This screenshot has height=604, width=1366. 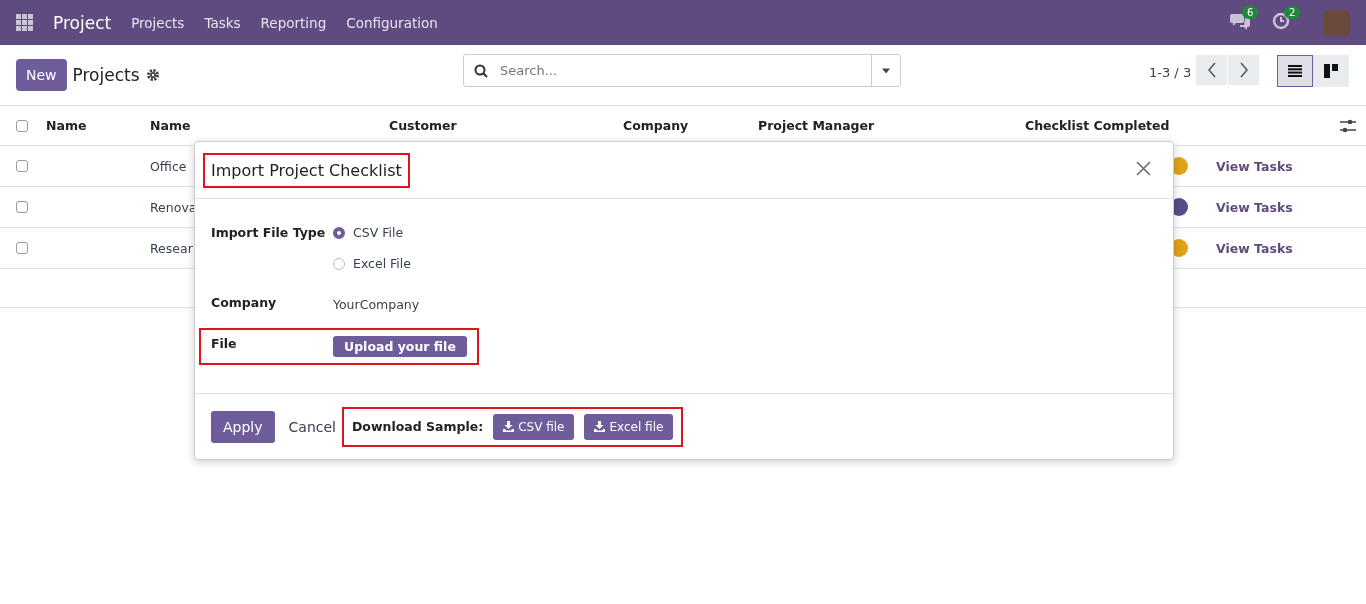 I want to click on menu-item: Tasks, so click(x=222, y=22).